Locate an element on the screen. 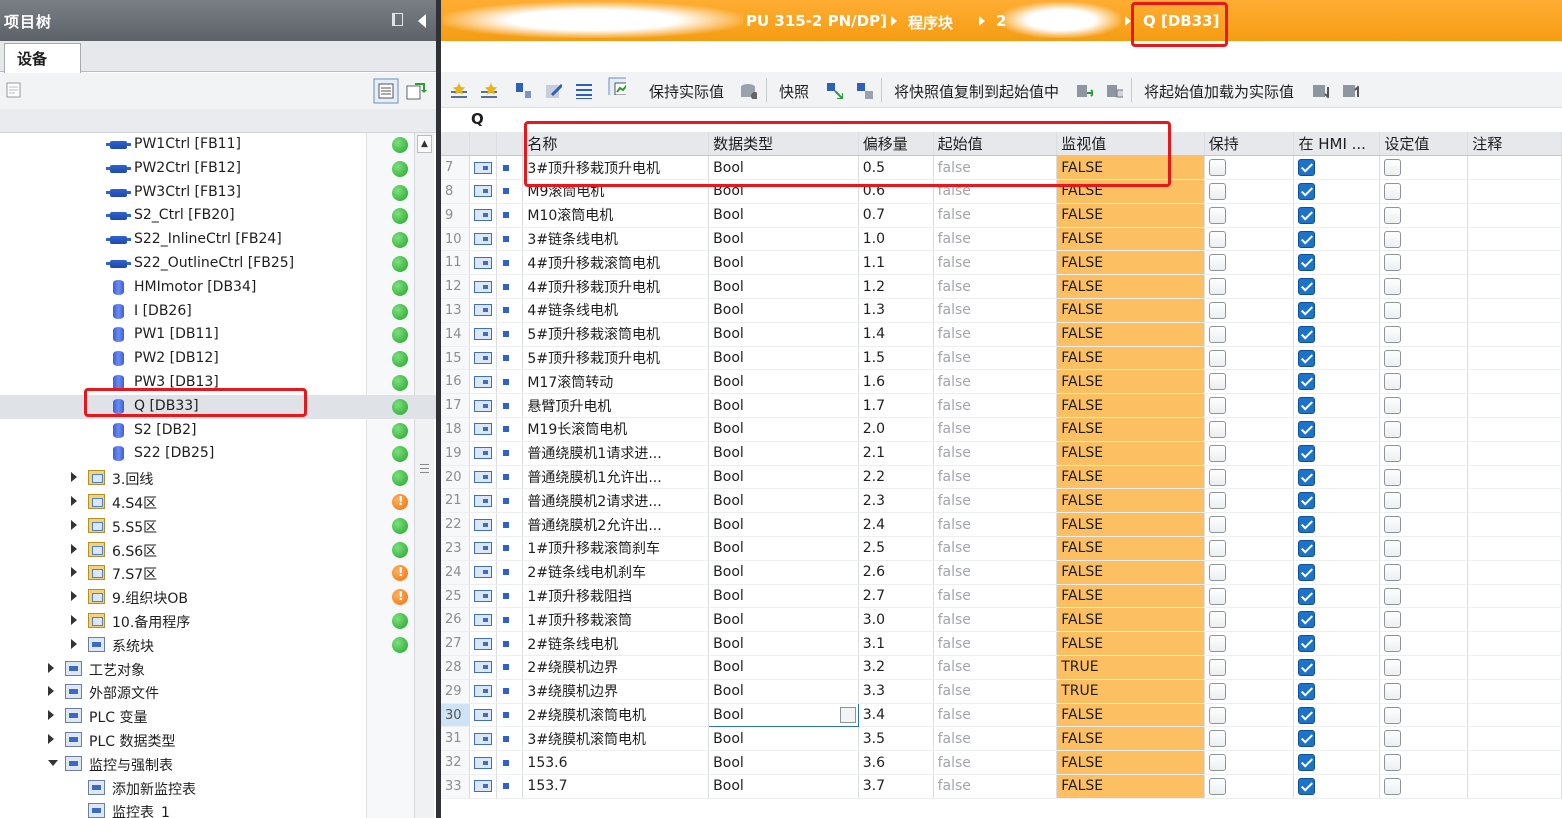  insert-row-icon is located at coordinates (458, 90).